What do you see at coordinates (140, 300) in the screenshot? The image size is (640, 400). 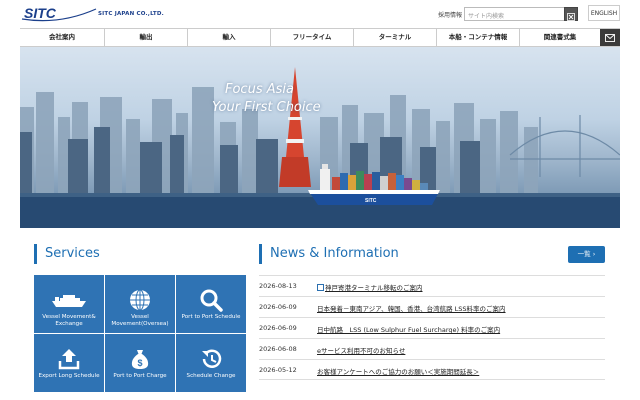 I see `globe-icon` at bounding box center [140, 300].